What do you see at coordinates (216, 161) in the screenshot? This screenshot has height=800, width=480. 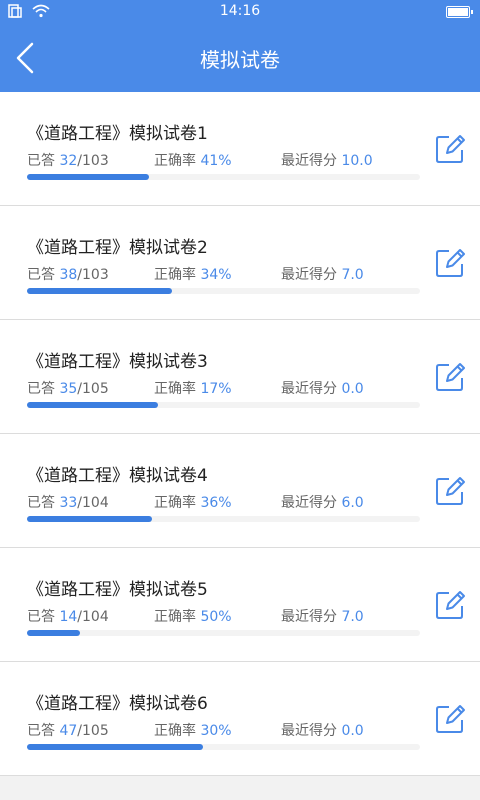 I see `accuracy-value: 41%` at bounding box center [216, 161].